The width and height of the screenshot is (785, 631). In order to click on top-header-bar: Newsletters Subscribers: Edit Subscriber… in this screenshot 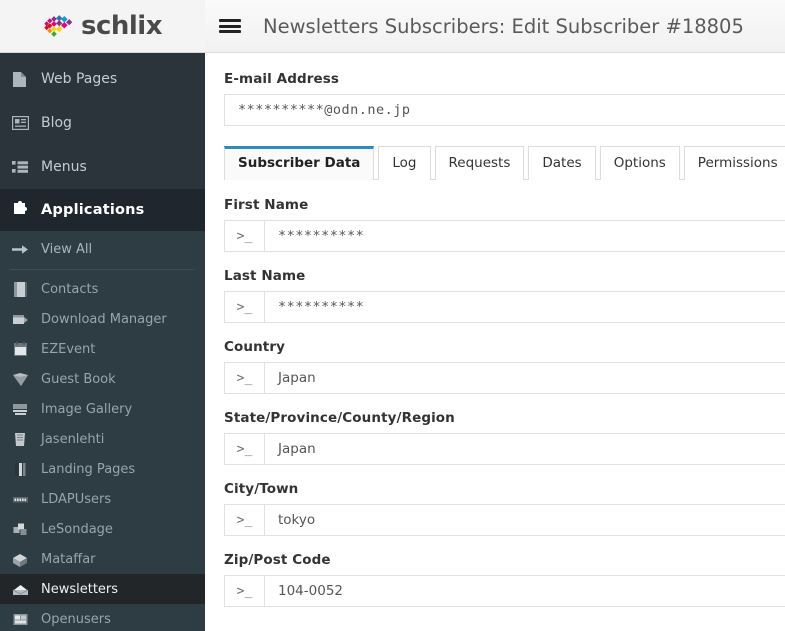, I will do `click(495, 26)`.